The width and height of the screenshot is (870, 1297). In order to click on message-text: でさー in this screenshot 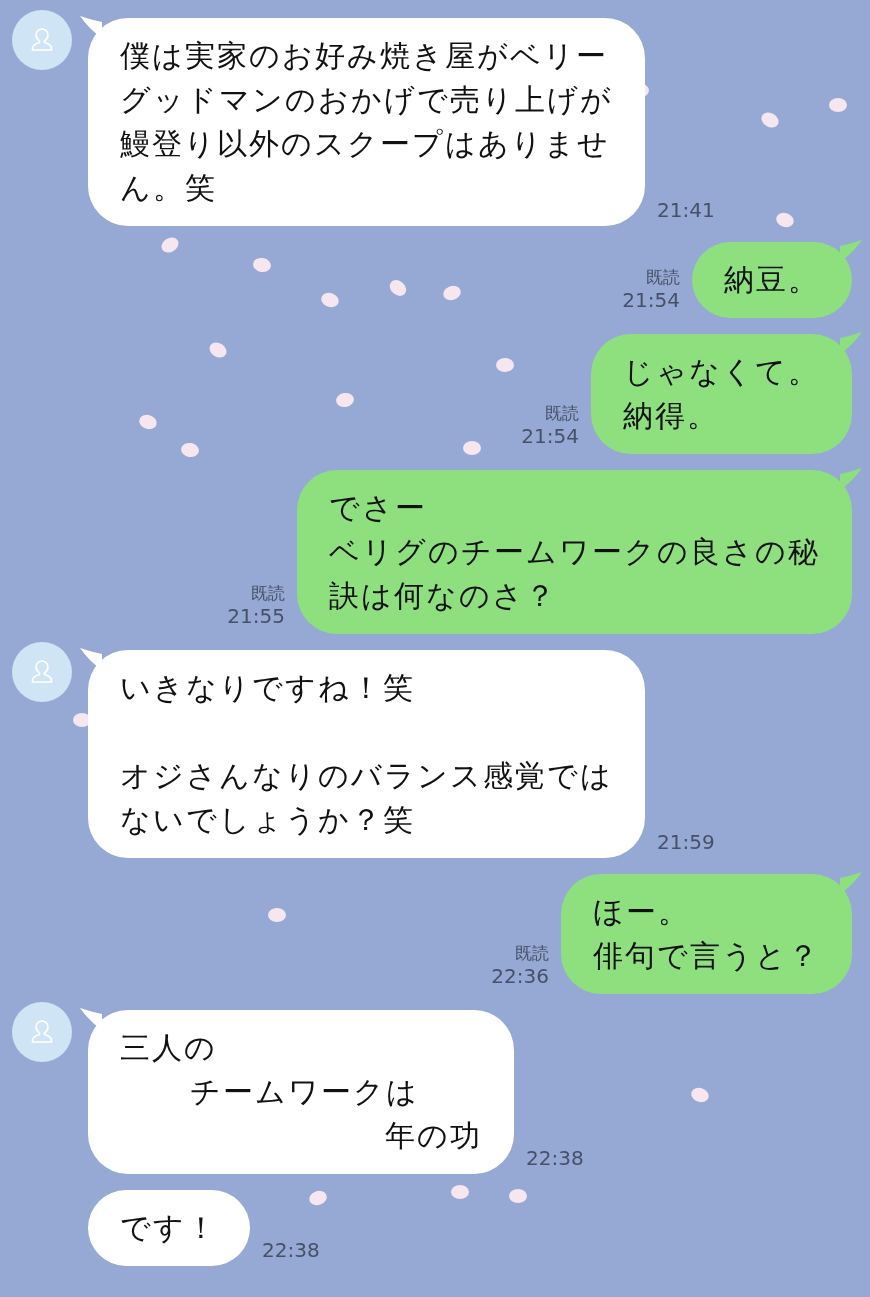, I will do `click(378, 508)`.